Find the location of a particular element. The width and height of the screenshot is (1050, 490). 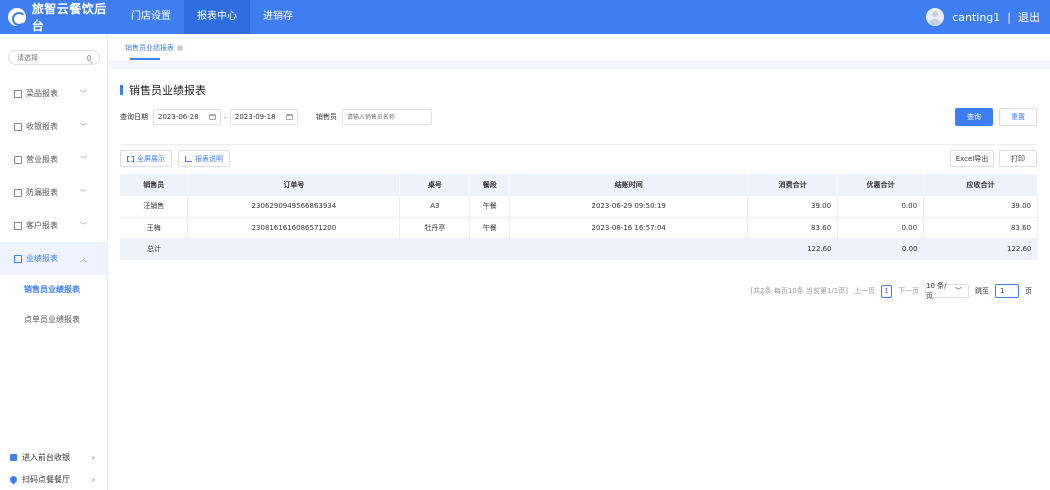

date-end-value: 2023-09-18 is located at coordinates (255, 117).